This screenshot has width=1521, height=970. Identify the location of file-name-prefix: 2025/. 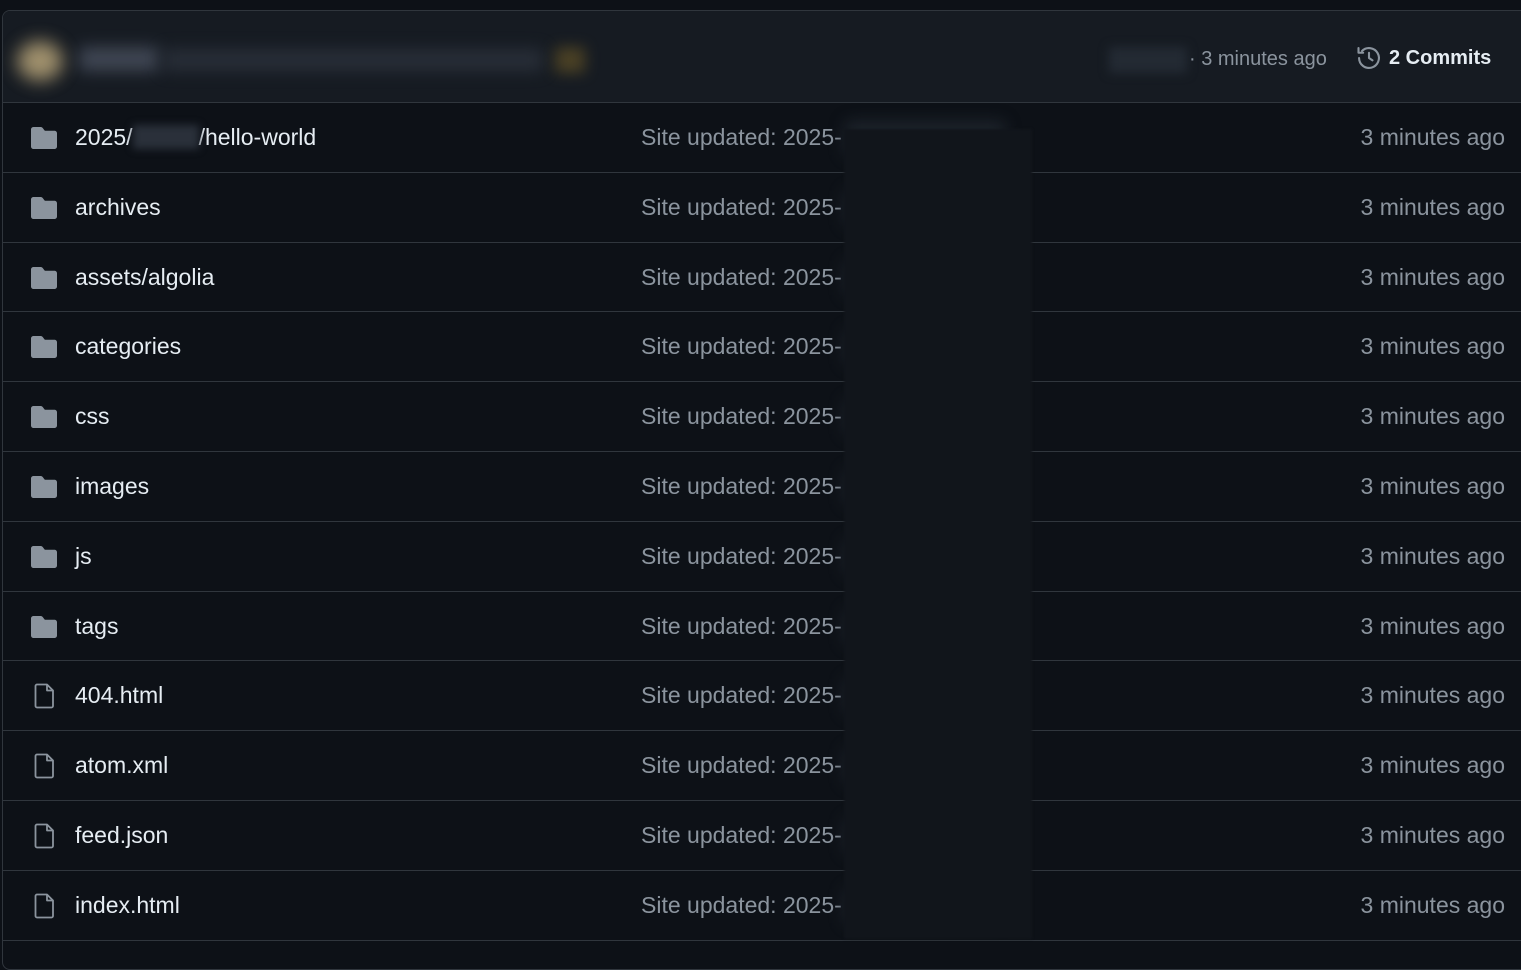
(104, 137).